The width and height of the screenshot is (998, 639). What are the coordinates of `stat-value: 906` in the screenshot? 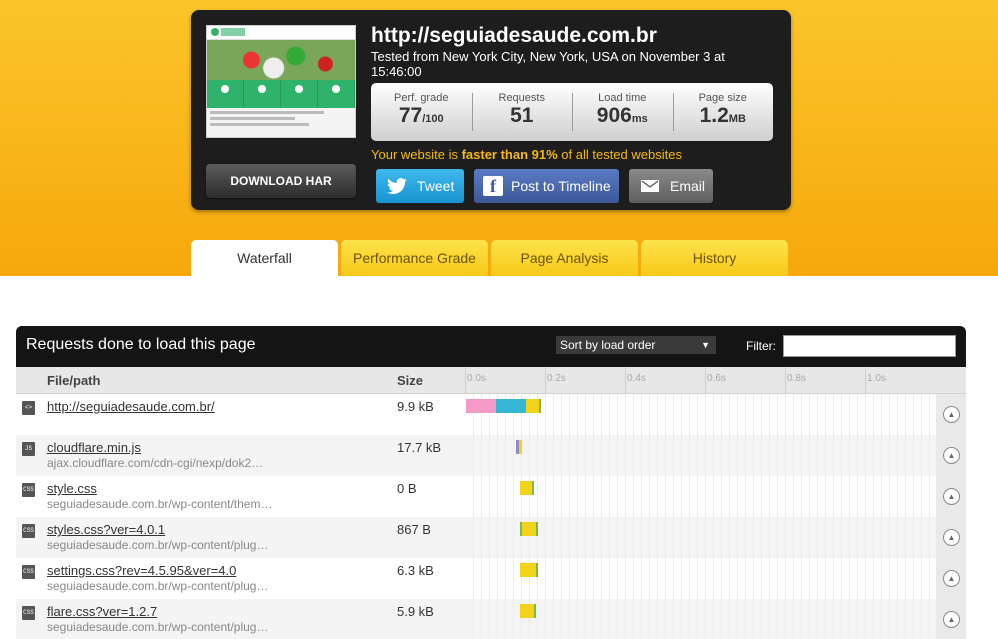 It's located at (614, 115).